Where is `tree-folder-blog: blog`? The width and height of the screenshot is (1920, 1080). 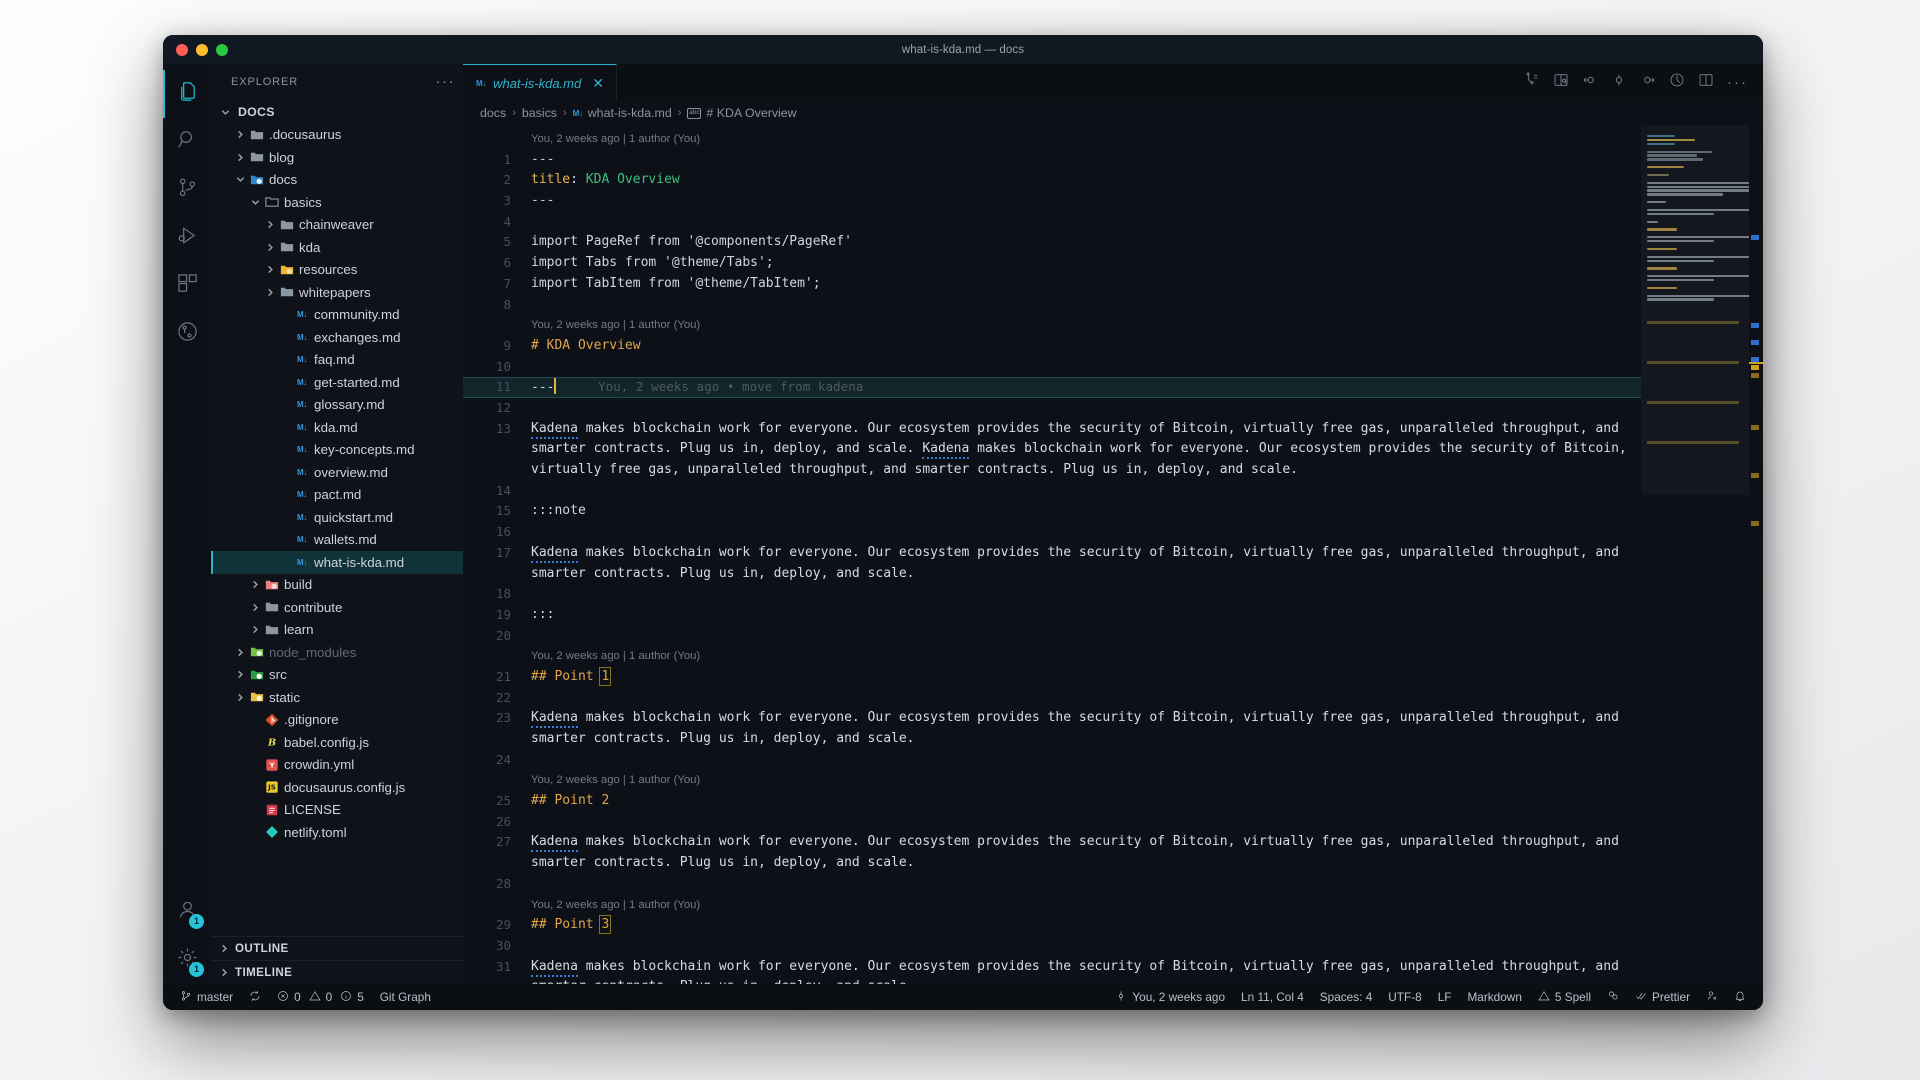
tree-folder-blog: blog is located at coordinates (337, 157).